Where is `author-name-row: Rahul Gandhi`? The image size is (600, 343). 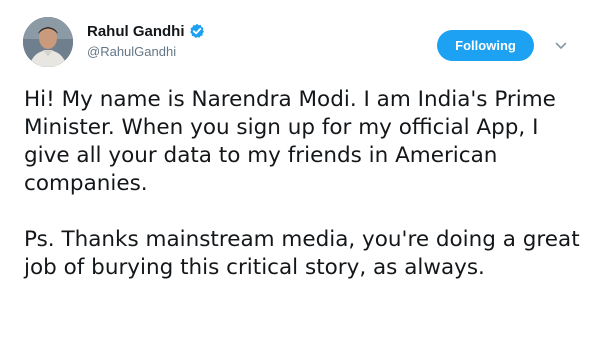
author-name-row: Rahul Gandhi is located at coordinates (146, 31).